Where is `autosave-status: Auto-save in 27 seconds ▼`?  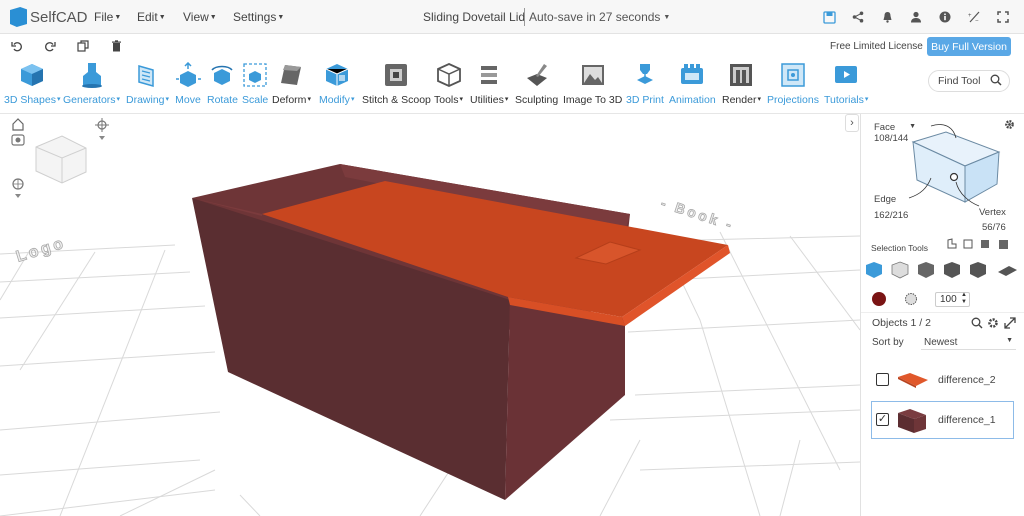 autosave-status: Auto-save in 27 seconds ▼ is located at coordinates (599, 17).